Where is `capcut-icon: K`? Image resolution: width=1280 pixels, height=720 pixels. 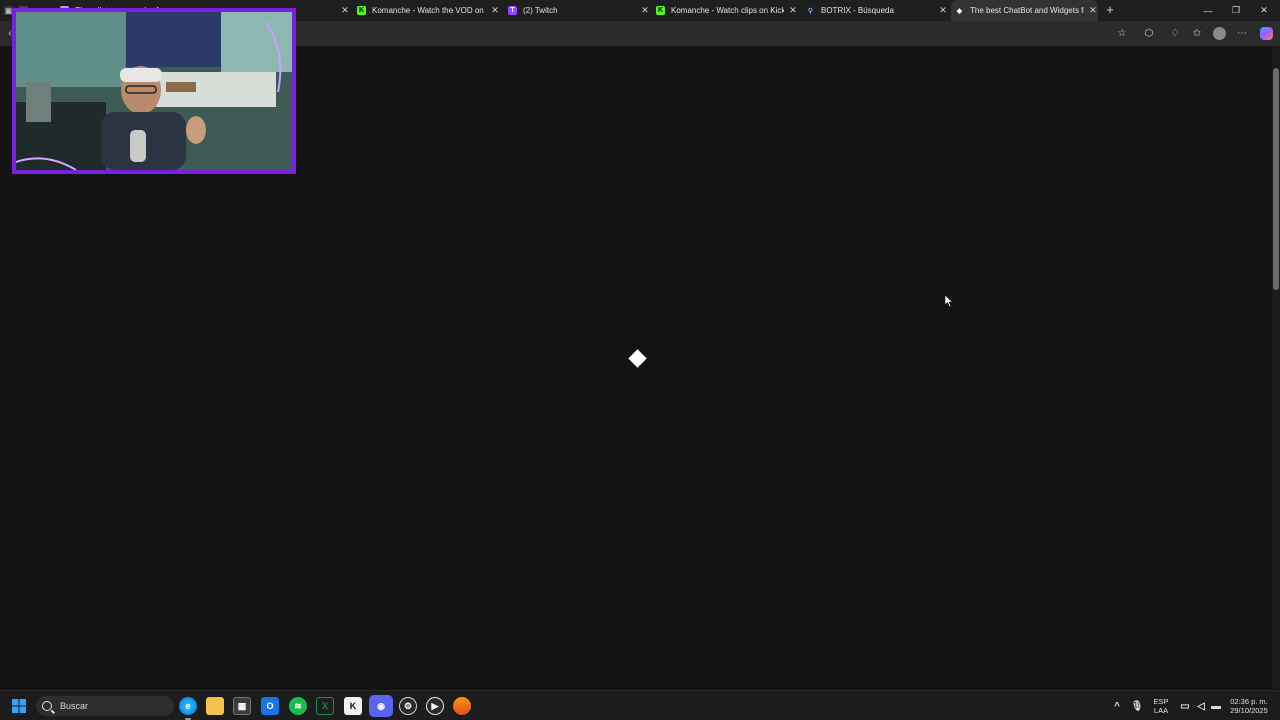
capcut-icon: K is located at coordinates (353, 706).